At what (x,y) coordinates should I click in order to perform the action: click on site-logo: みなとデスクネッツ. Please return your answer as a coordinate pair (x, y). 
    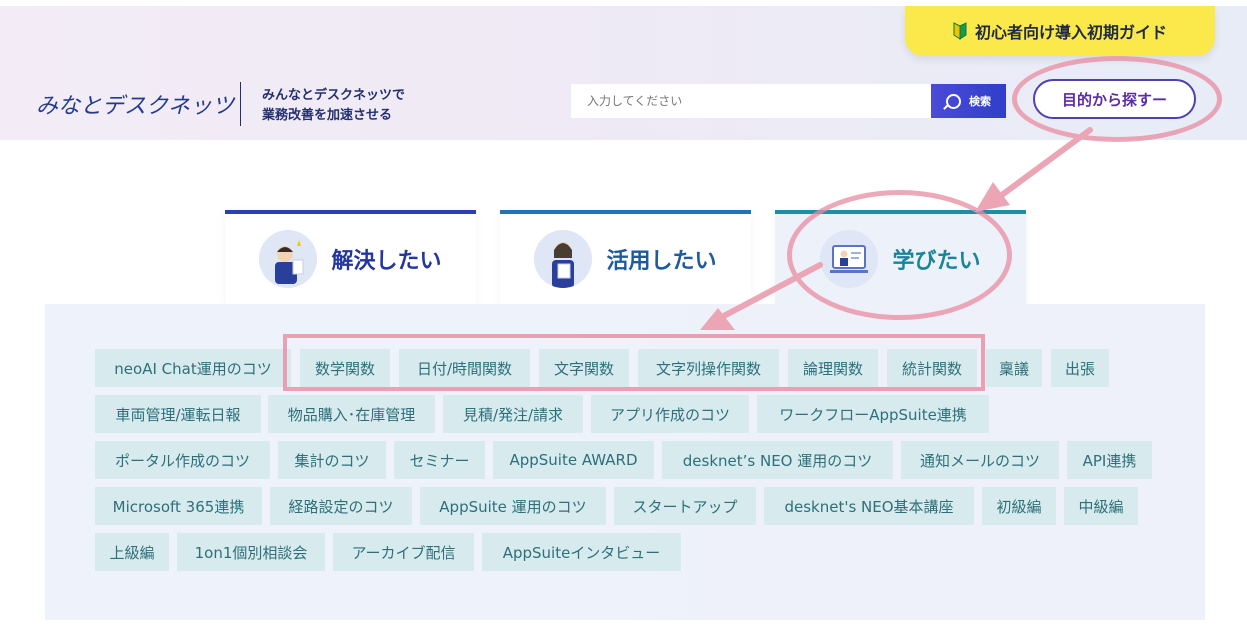
    Looking at the image, I should click on (135, 104).